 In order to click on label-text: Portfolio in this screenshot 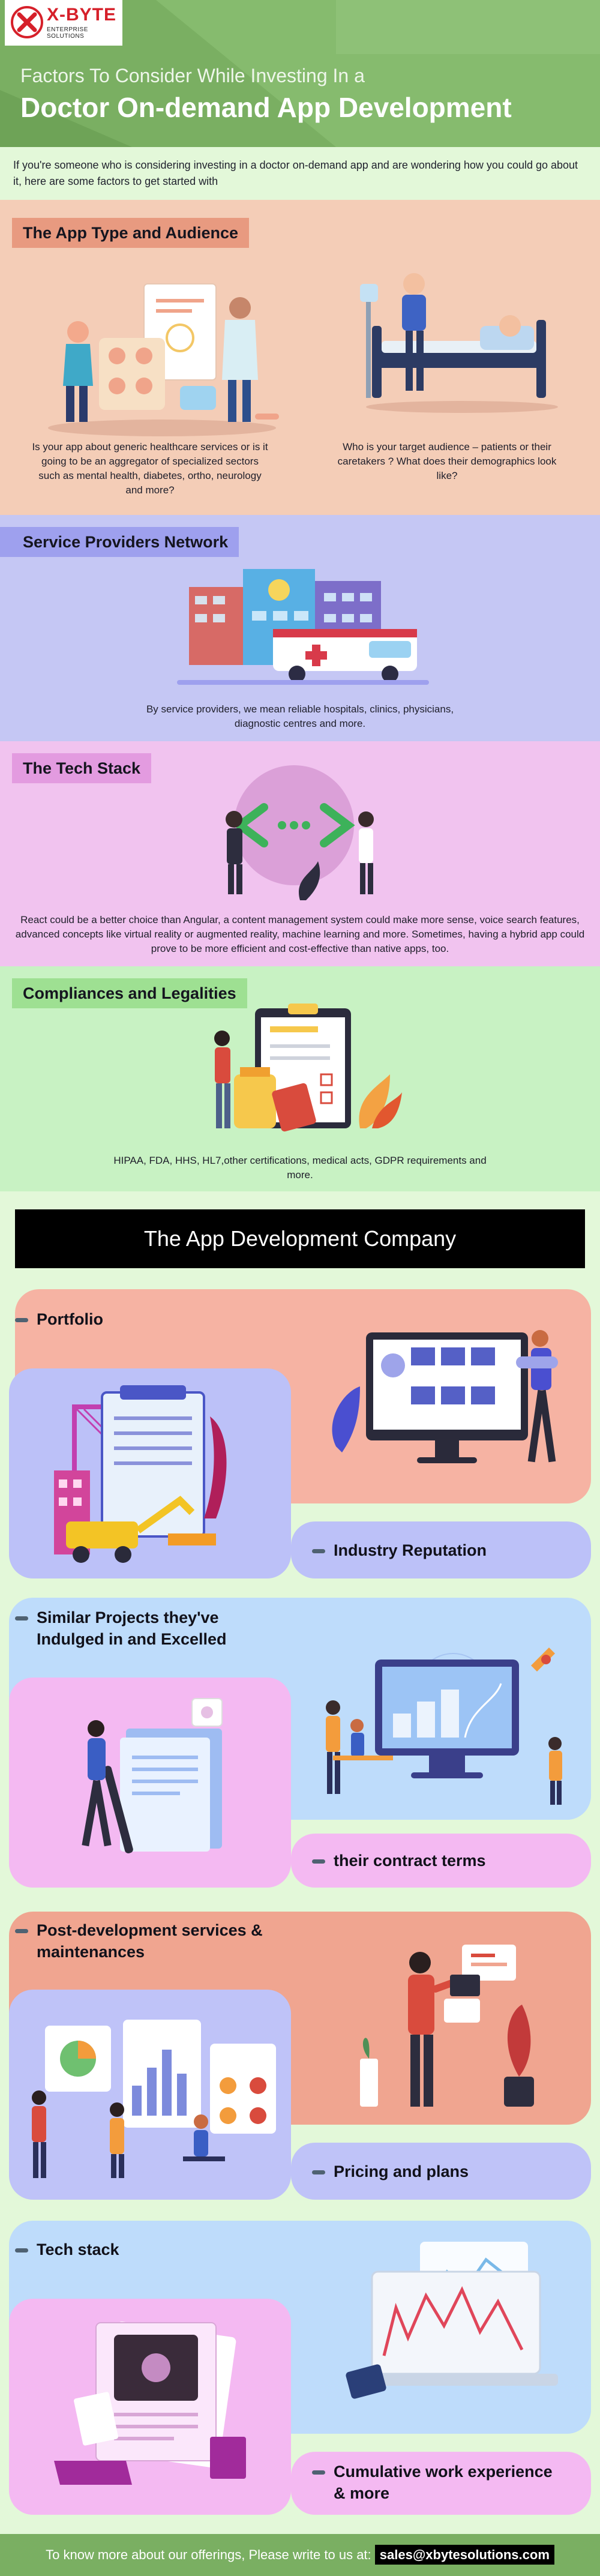, I will do `click(70, 1319)`.